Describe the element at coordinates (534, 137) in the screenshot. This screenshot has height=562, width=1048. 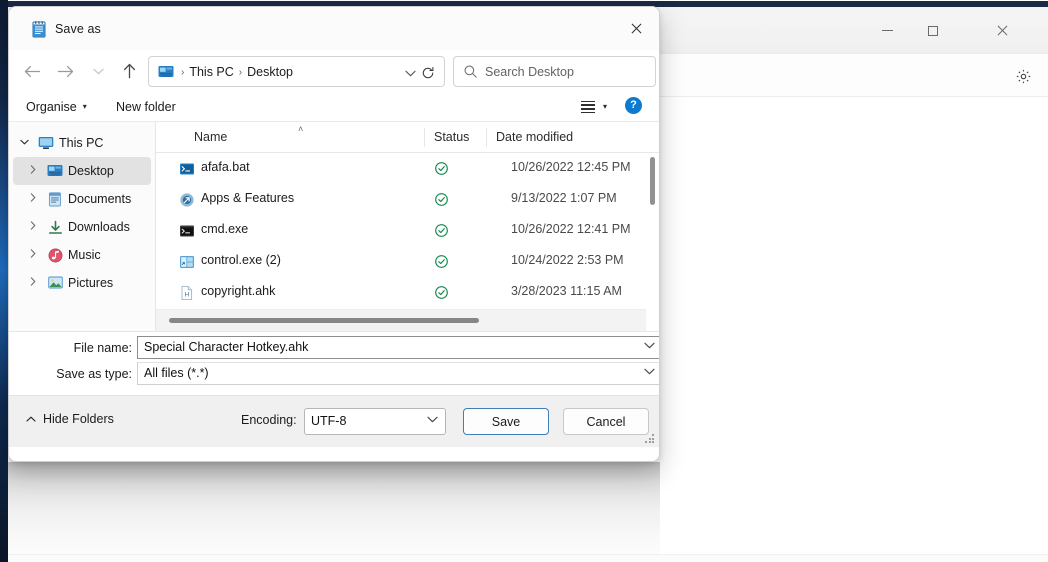
I see `column-header-date-modified: Date modified` at that location.